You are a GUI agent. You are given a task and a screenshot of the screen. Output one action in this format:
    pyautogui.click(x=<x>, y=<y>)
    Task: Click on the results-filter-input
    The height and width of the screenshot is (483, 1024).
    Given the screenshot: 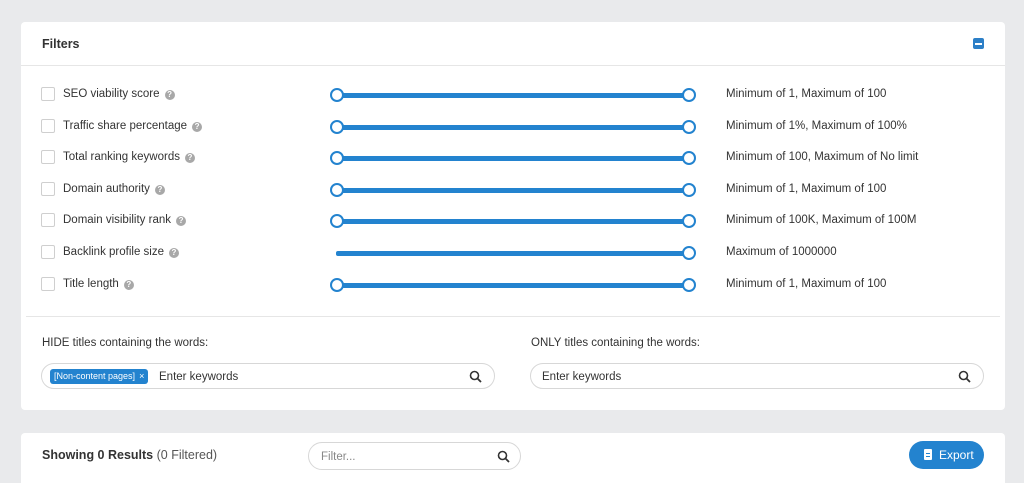 What is the action you would take?
    pyautogui.click(x=401, y=457)
    